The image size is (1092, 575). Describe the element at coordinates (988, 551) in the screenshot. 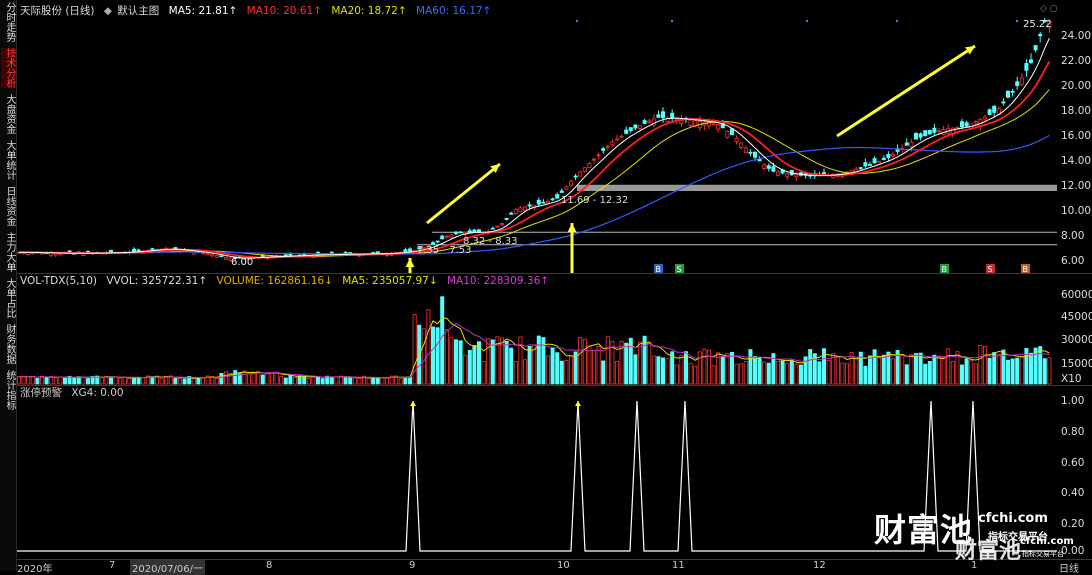

I see `watermark-brand-2: 财富池` at that location.